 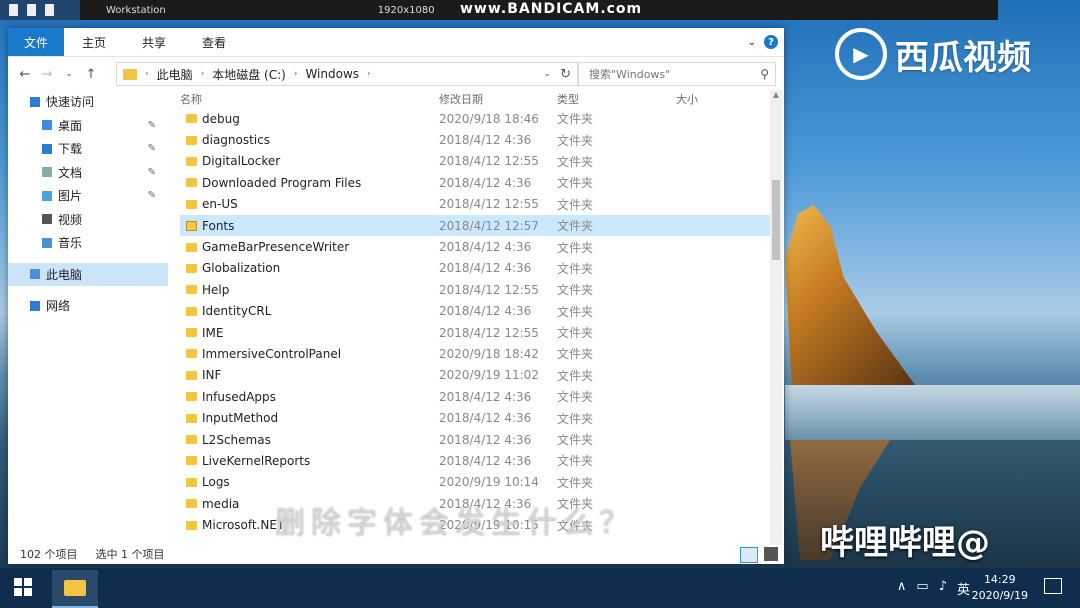 What do you see at coordinates (475, 289) in the screenshot?
I see `table-row: Help 2018/4/12 12:55 文件夹` at bounding box center [475, 289].